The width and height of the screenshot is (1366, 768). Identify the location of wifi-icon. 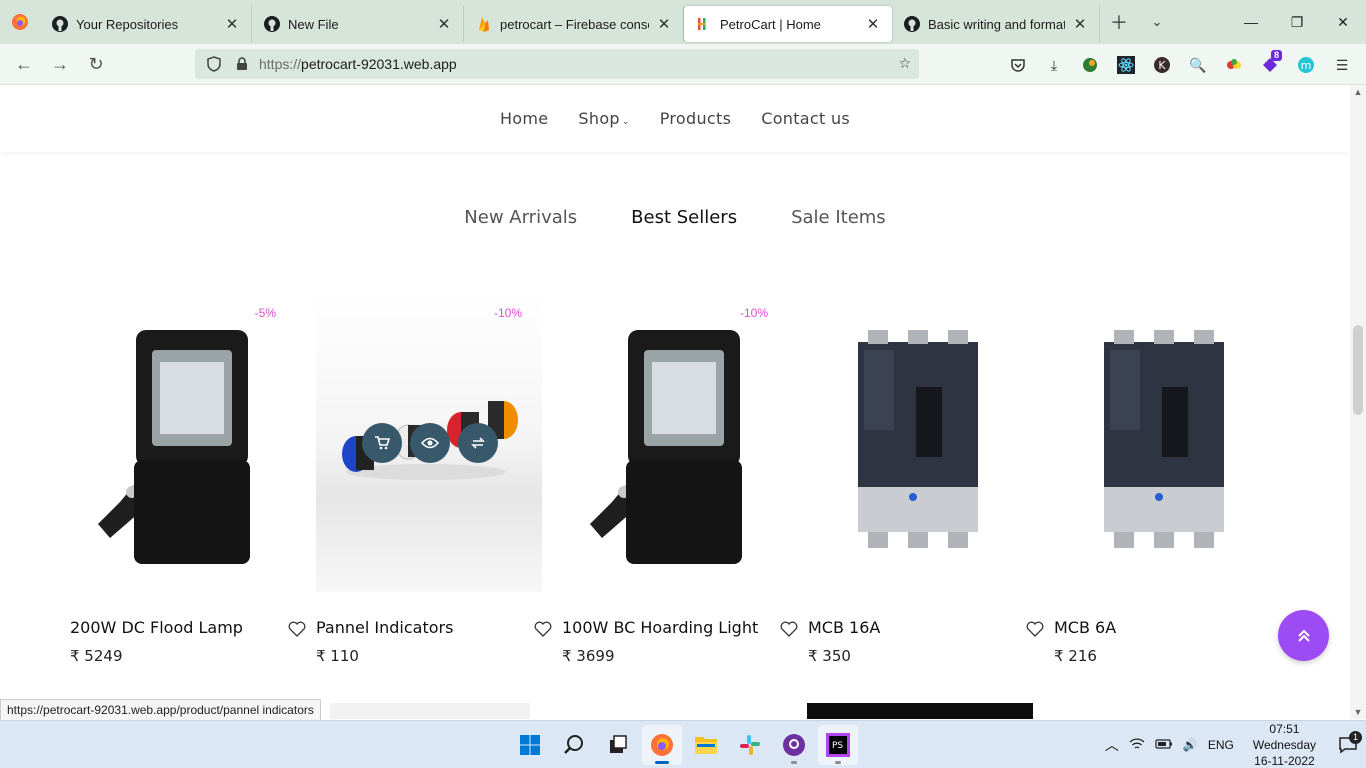
(1137, 745).